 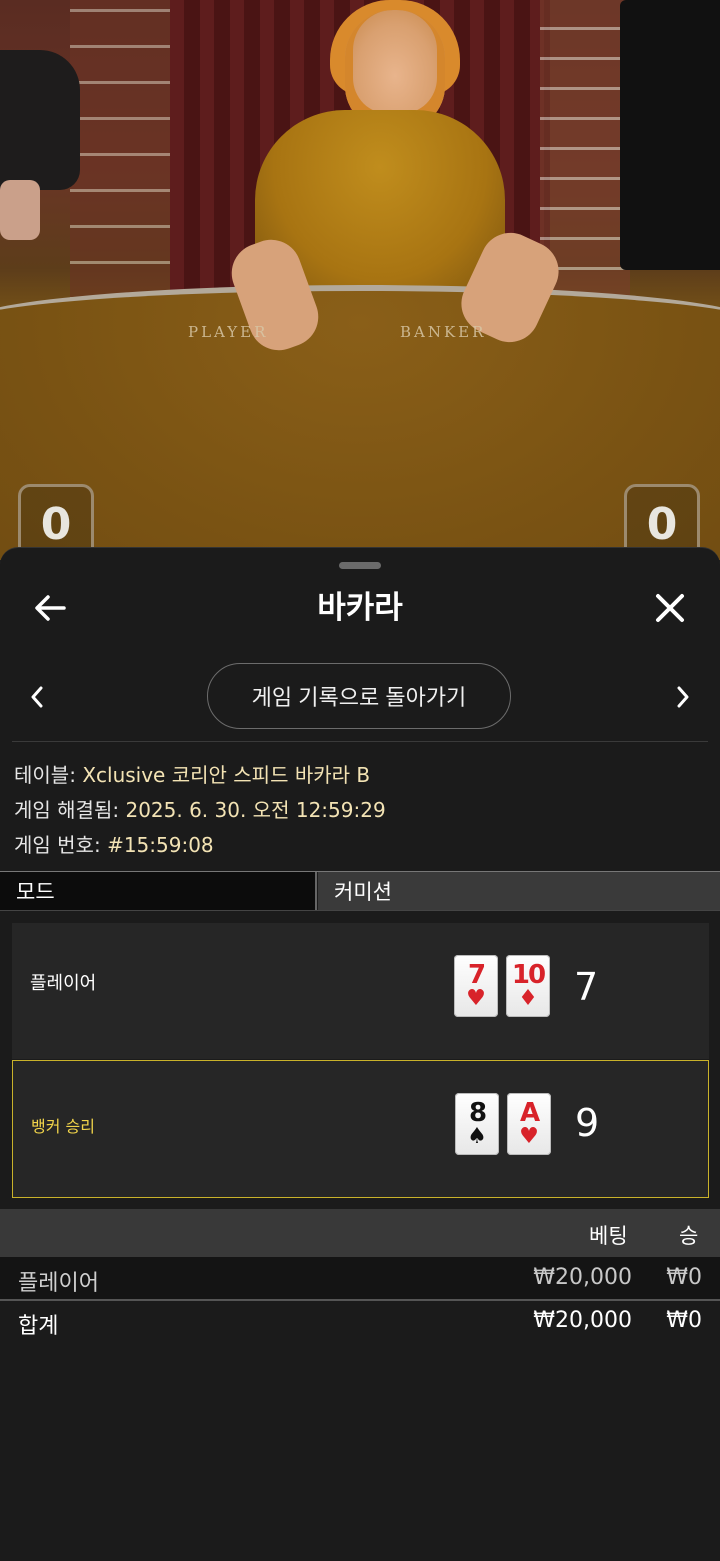 I want to click on total-win: ₩0, so click(x=684, y=1320).